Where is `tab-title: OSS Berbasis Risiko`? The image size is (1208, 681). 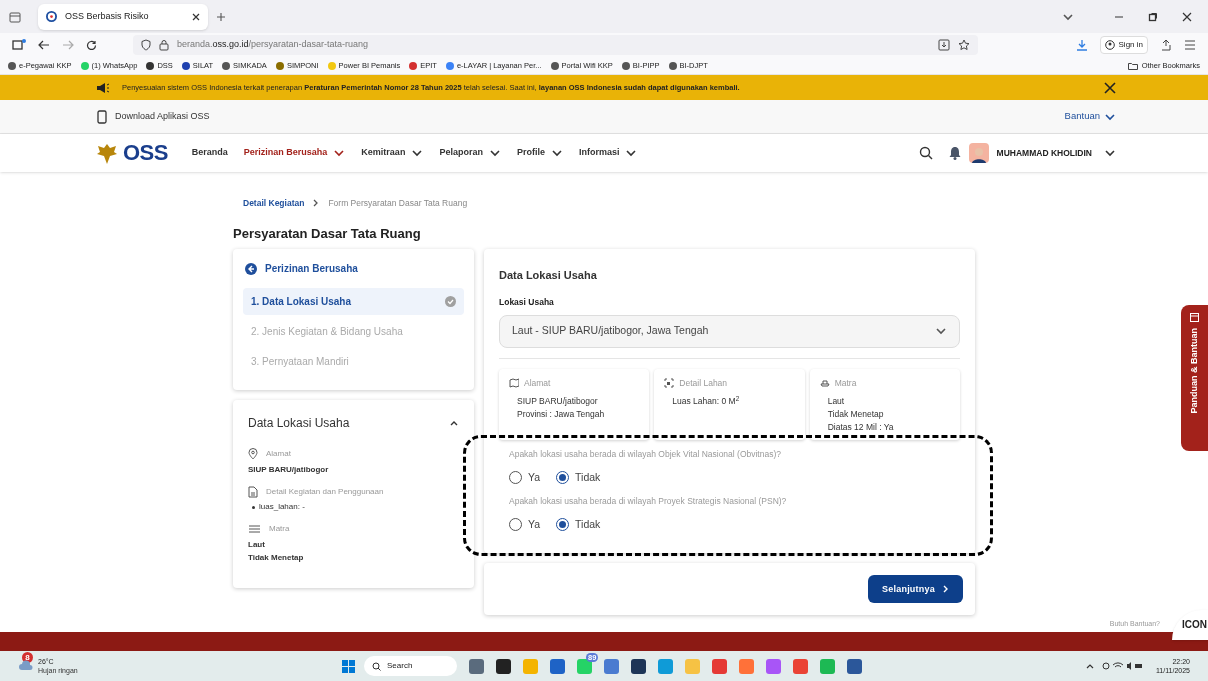 tab-title: OSS Berbasis Risiko is located at coordinates (107, 16).